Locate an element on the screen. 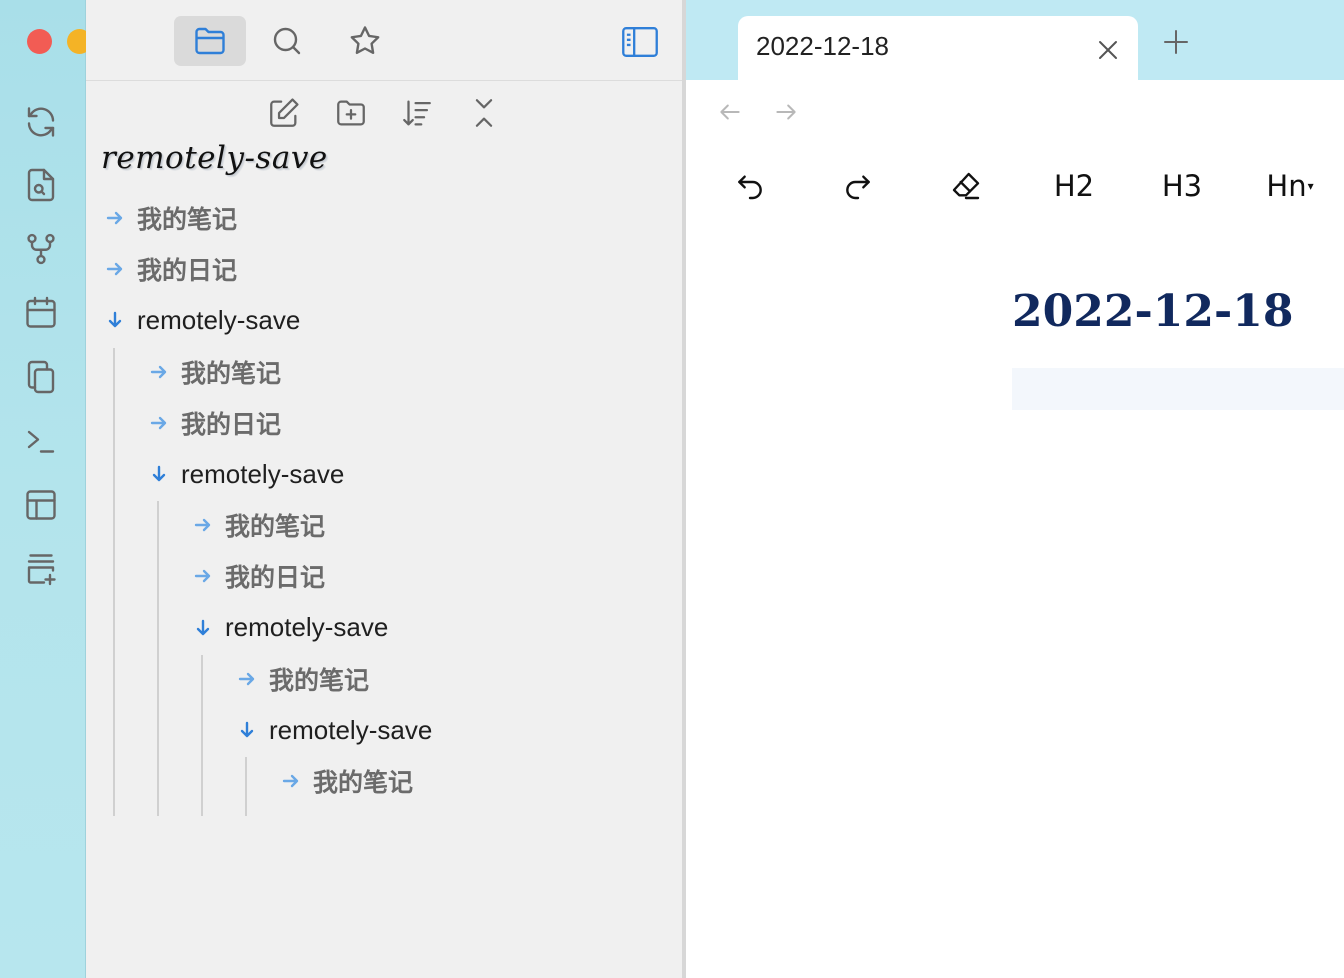 The image size is (1344, 978). editor-toolbar: H2 H3 Hn ▾ is located at coordinates (1015, 185).